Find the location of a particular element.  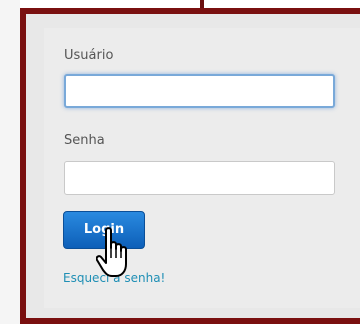

username-label: Usuário is located at coordinates (89, 55).